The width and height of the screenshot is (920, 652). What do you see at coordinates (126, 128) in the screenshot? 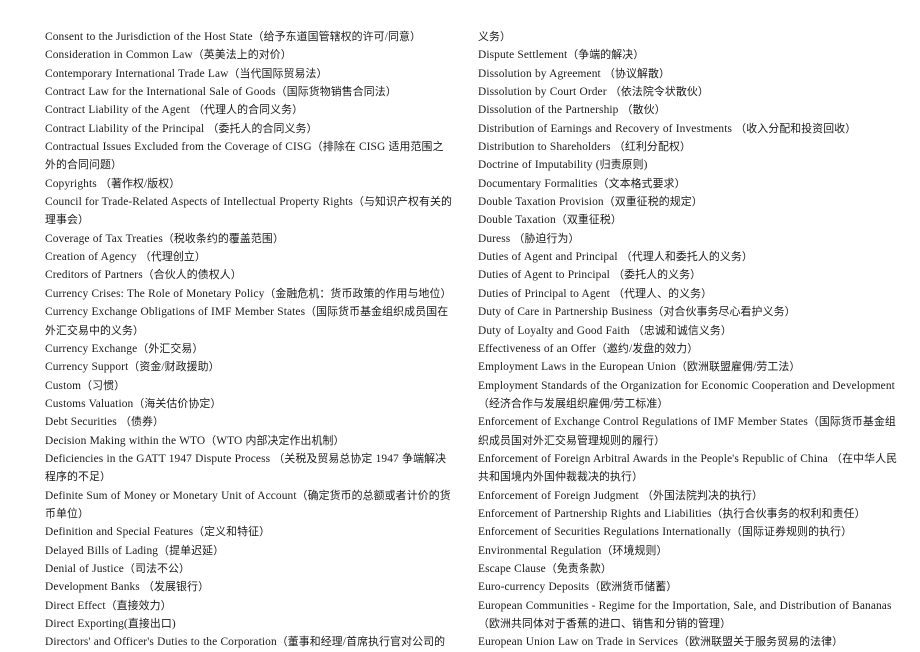
I see `glossary-entry-english: Contract Liability of the Principal` at bounding box center [126, 128].